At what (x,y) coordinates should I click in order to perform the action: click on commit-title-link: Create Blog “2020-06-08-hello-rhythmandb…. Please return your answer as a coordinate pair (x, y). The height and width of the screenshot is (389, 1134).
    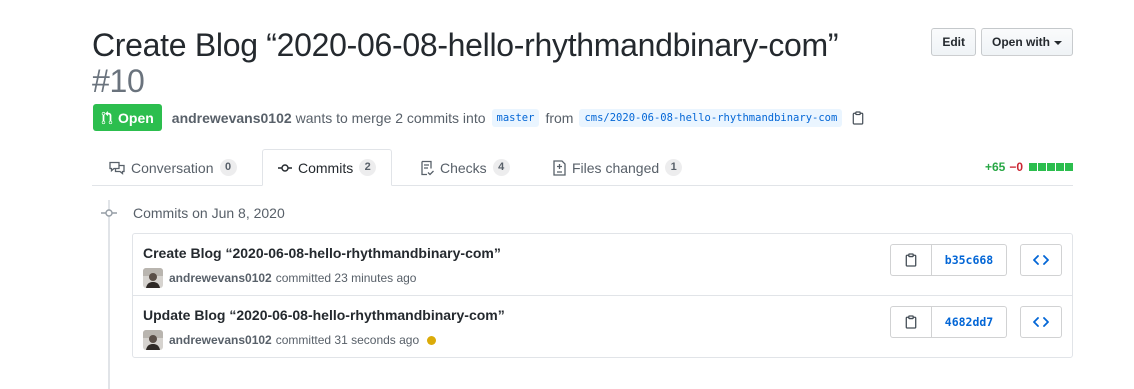
    Looking at the image, I should click on (322, 253).